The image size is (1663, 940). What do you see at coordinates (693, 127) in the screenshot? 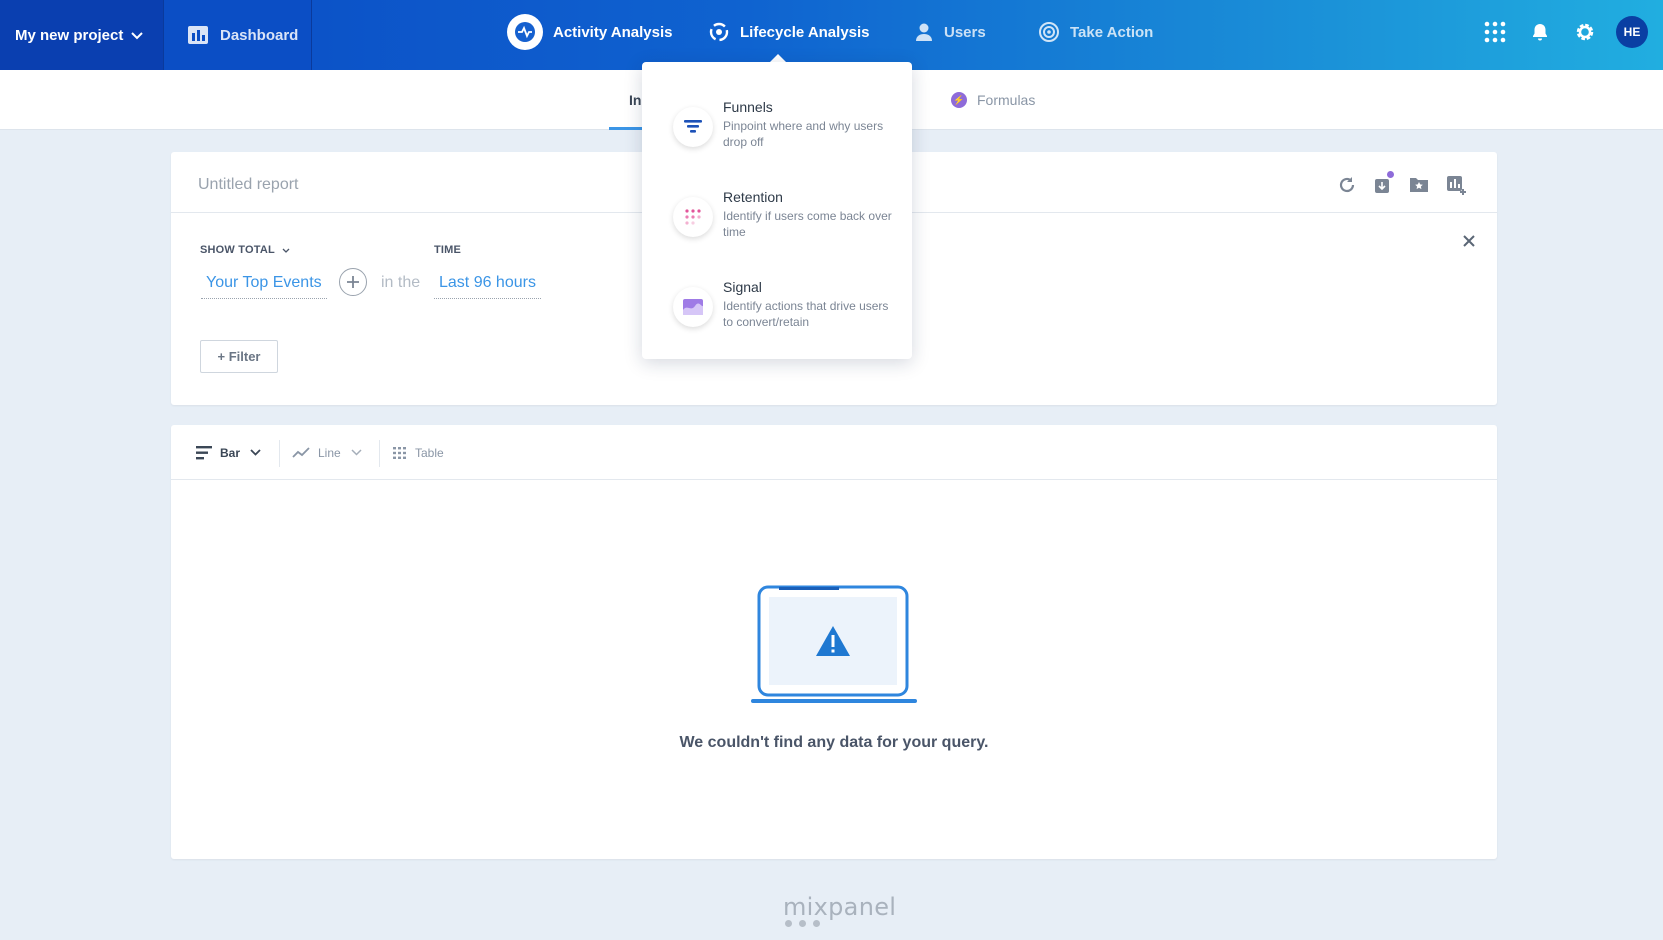
I see `funnel-icon` at bounding box center [693, 127].